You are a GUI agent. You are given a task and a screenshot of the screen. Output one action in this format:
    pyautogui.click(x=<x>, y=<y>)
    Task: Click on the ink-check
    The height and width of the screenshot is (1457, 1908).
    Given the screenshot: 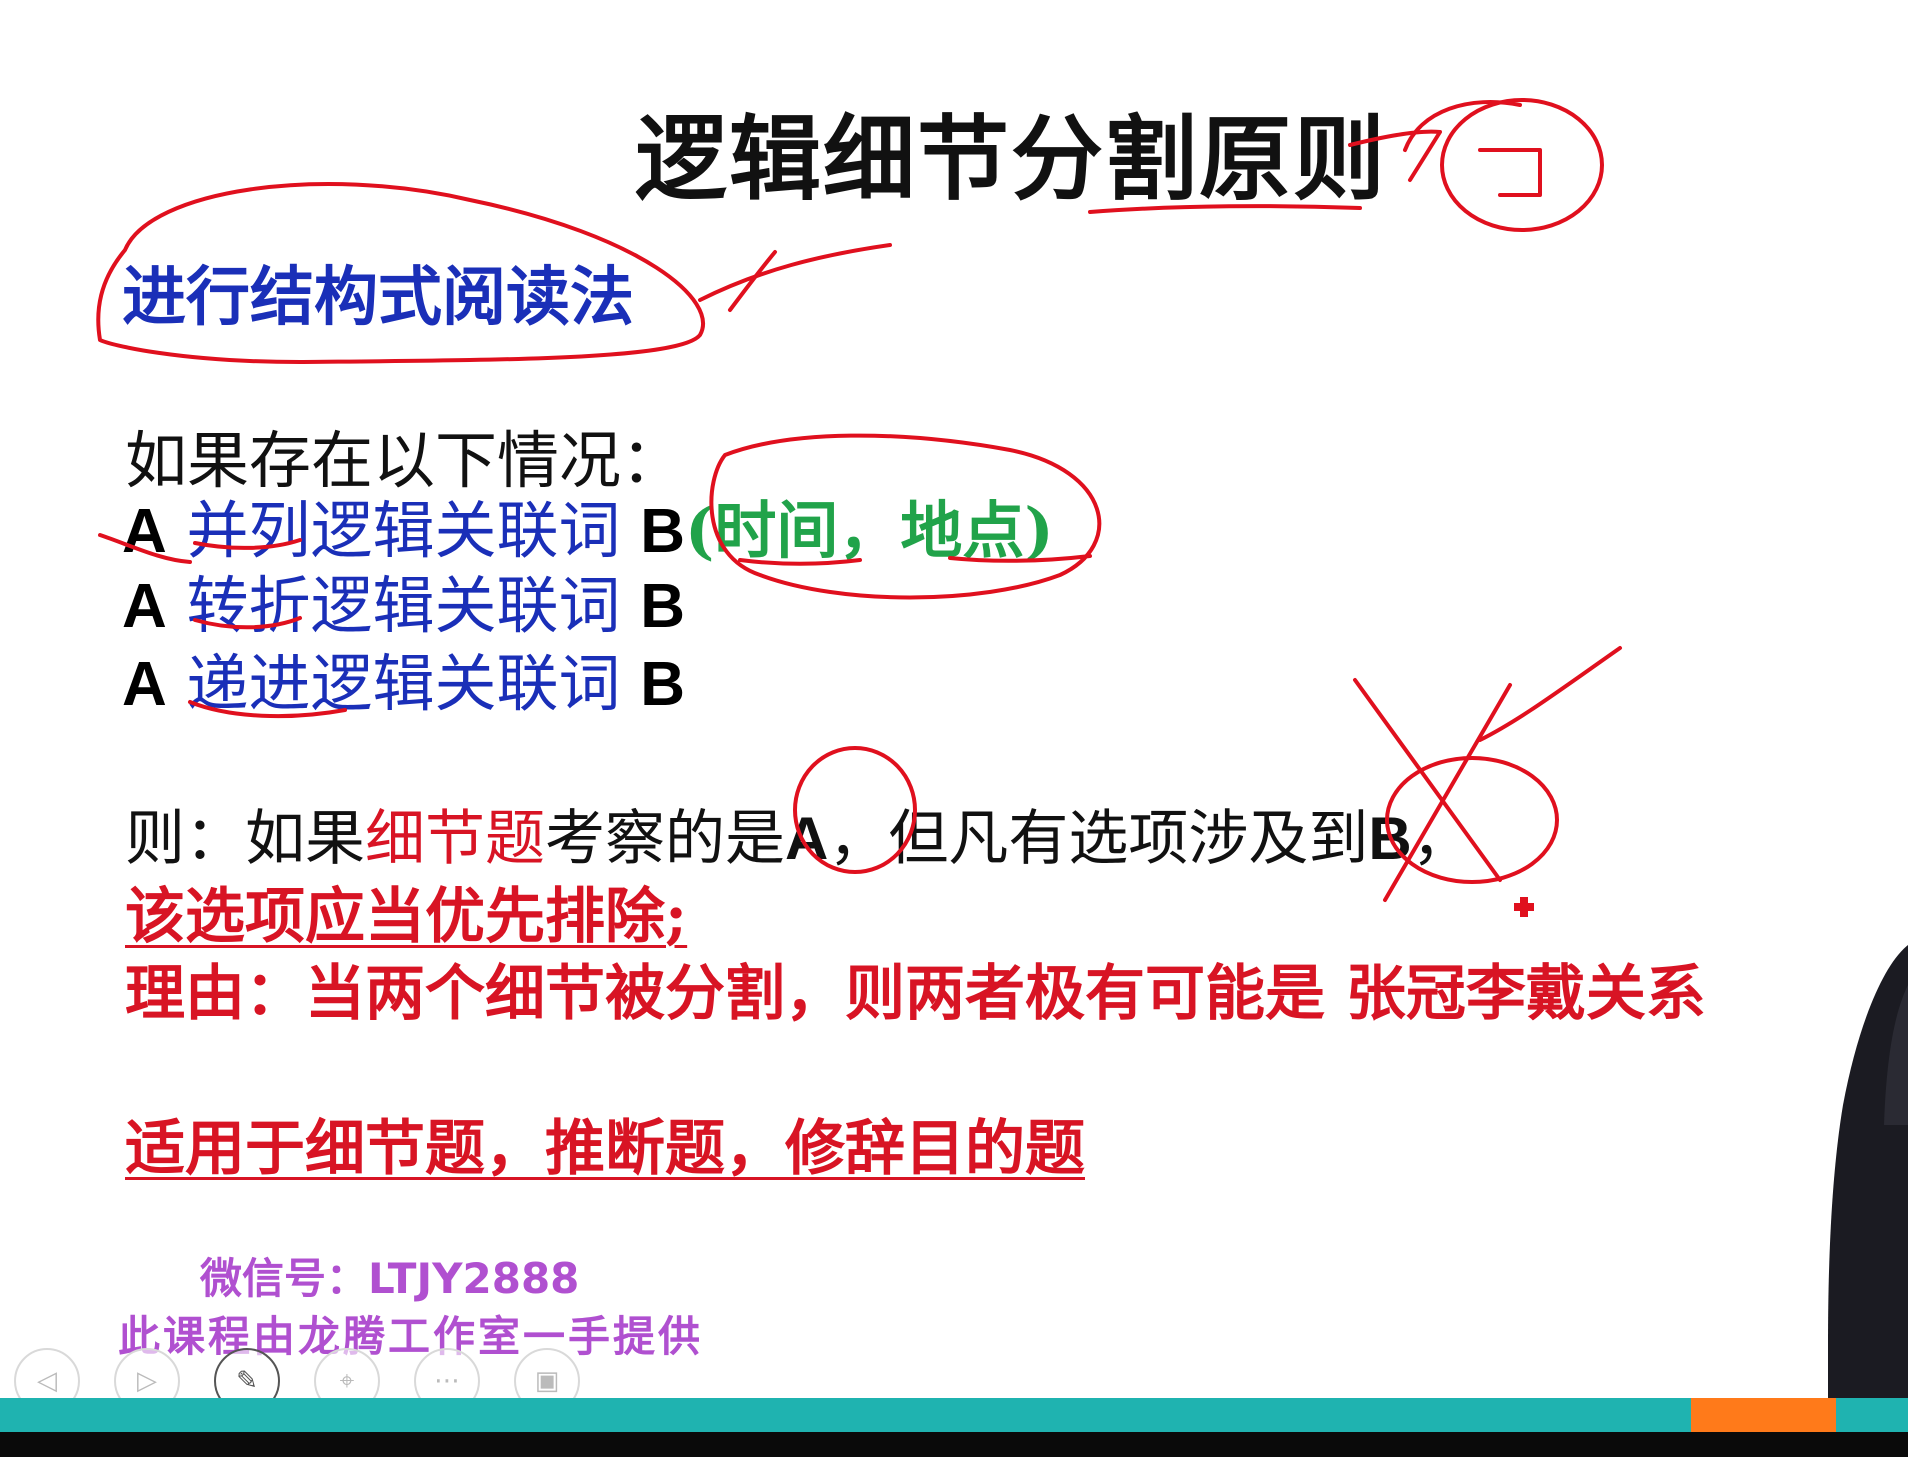 What is the action you would take?
    pyautogui.click(x=1550, y=694)
    